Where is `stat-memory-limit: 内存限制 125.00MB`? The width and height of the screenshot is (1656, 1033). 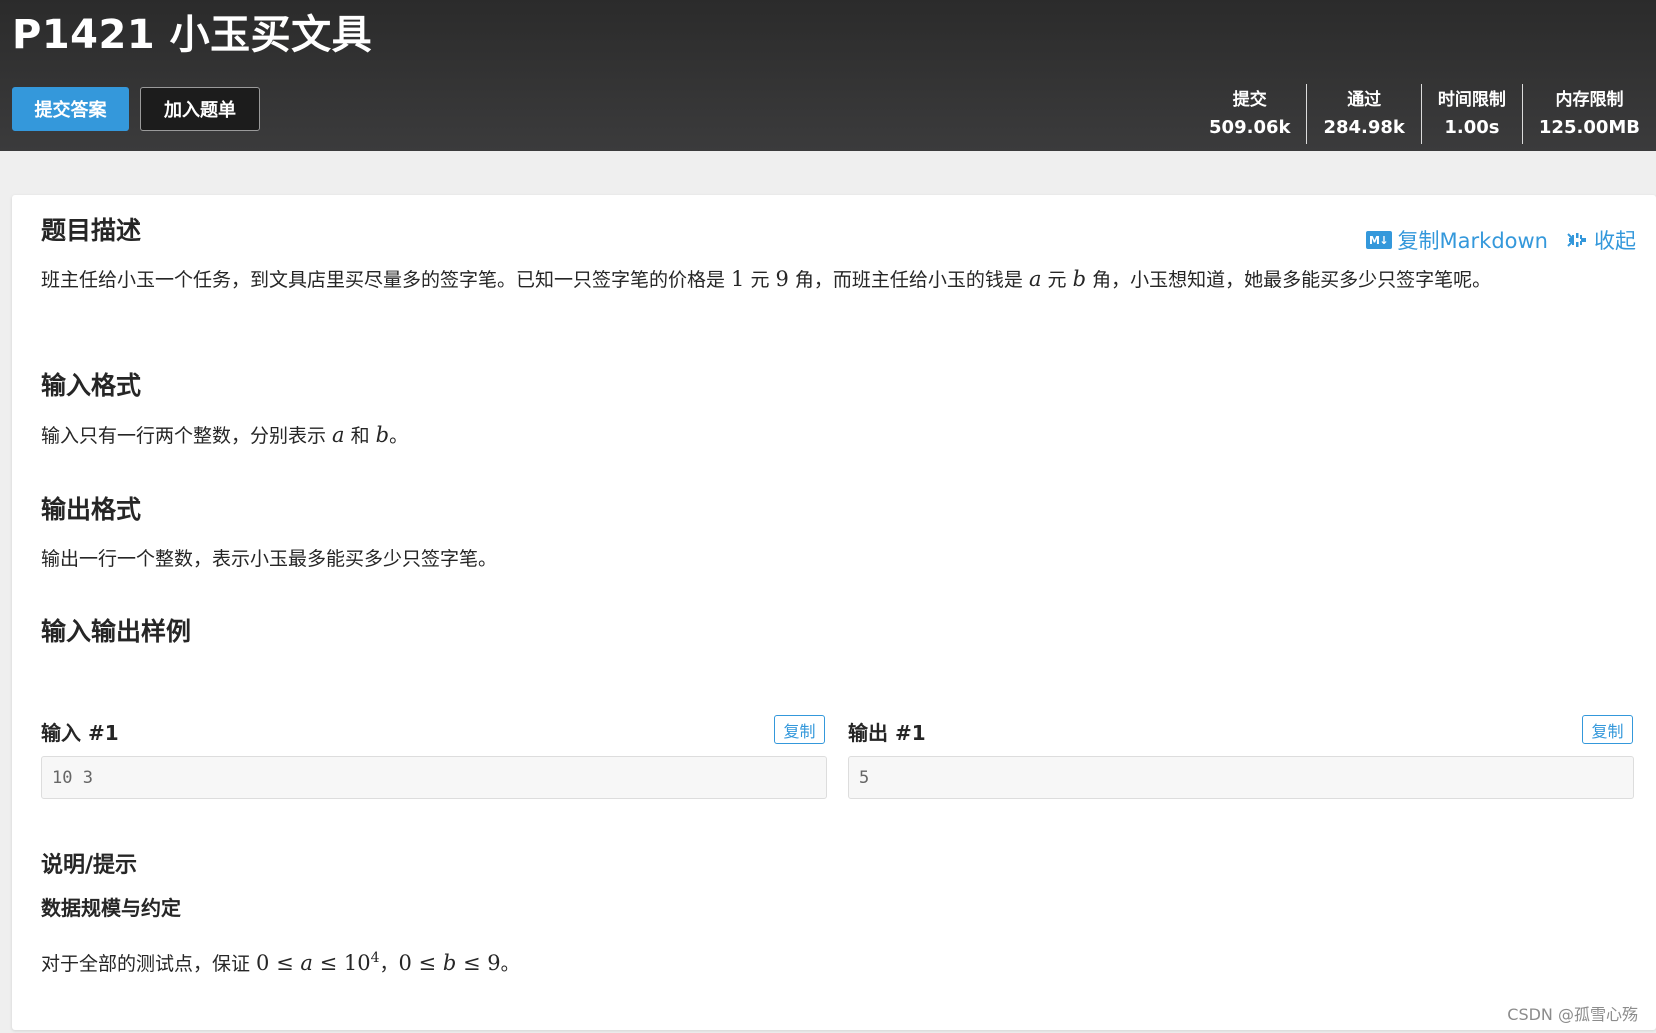 stat-memory-limit: 内存限制 125.00MB is located at coordinates (1588, 114).